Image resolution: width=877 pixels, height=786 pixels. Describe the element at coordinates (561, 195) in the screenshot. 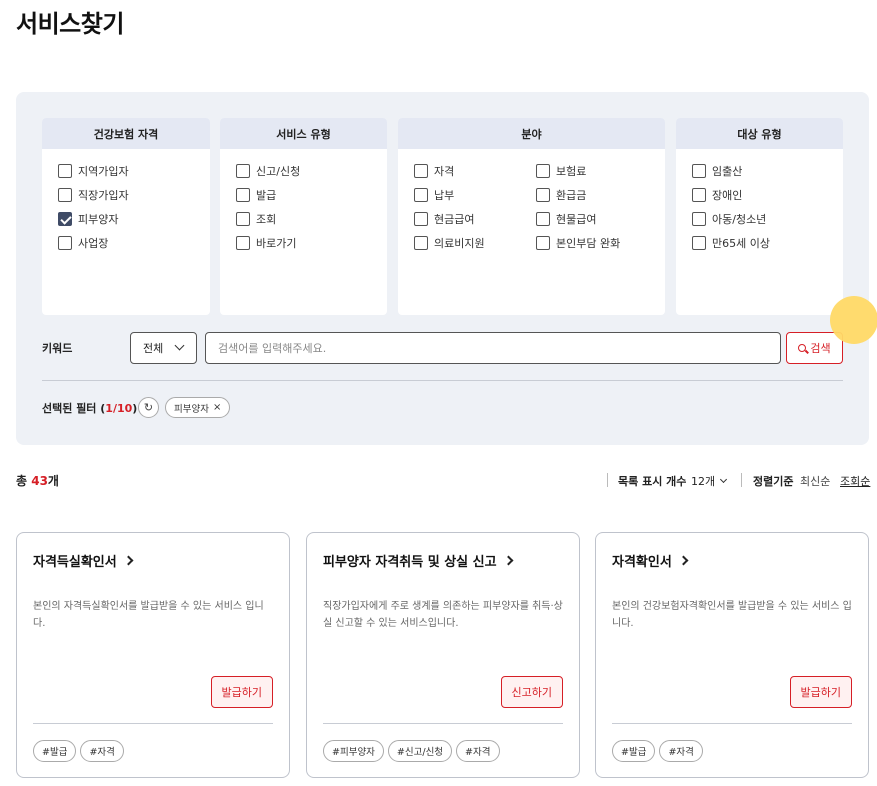

I see `filter-option: 환급금` at that location.